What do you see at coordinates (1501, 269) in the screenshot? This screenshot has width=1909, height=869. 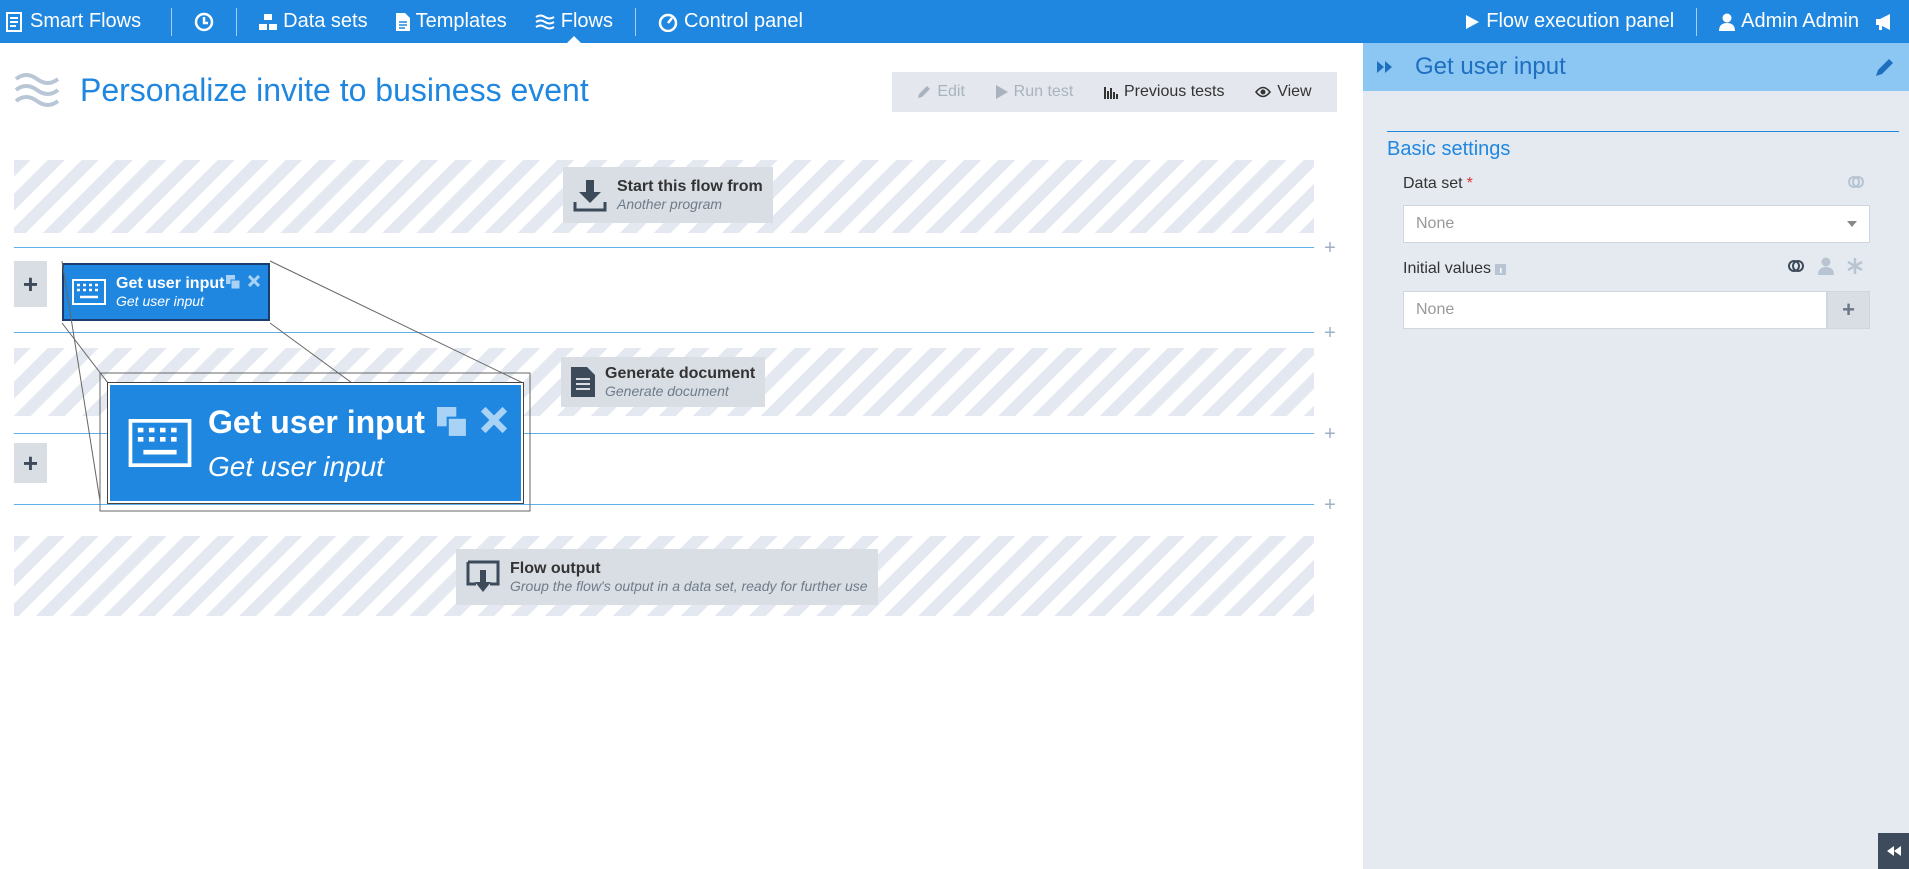 I see `info-icon` at bounding box center [1501, 269].